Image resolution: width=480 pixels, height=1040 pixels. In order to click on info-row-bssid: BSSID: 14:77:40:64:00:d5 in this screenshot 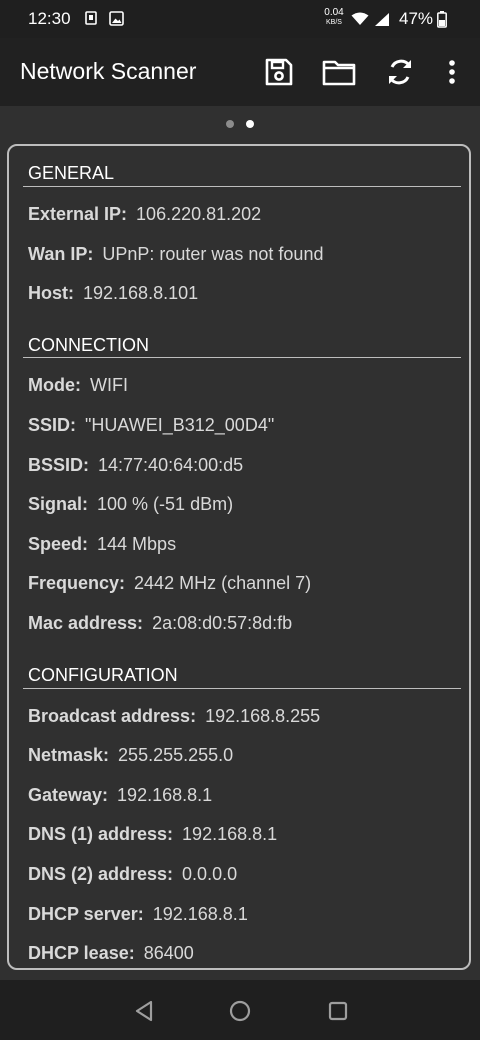, I will do `click(135, 465)`.